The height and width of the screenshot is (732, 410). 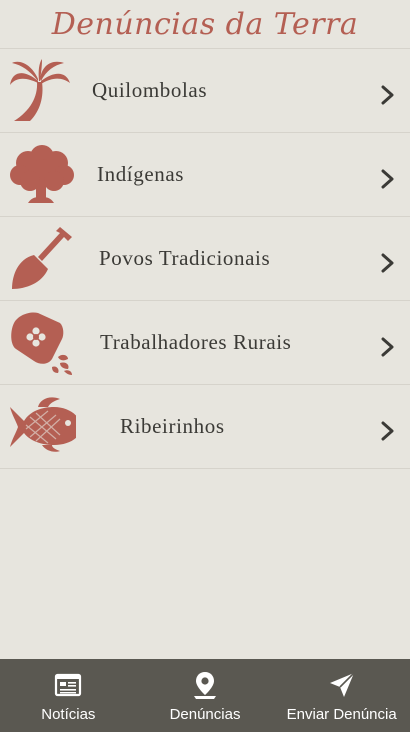 What do you see at coordinates (185, 258) in the screenshot?
I see `category-label: Povos Tradicionais` at bounding box center [185, 258].